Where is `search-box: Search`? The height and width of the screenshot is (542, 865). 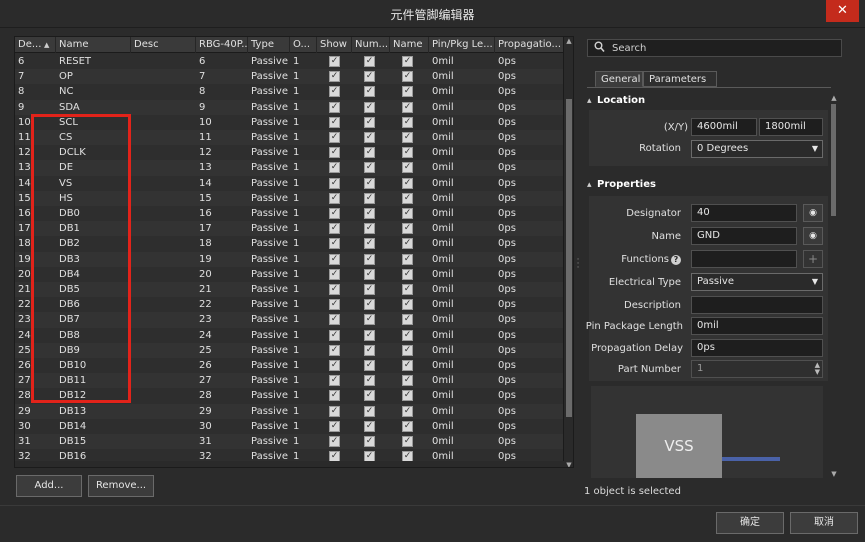
search-box: Search is located at coordinates (714, 48).